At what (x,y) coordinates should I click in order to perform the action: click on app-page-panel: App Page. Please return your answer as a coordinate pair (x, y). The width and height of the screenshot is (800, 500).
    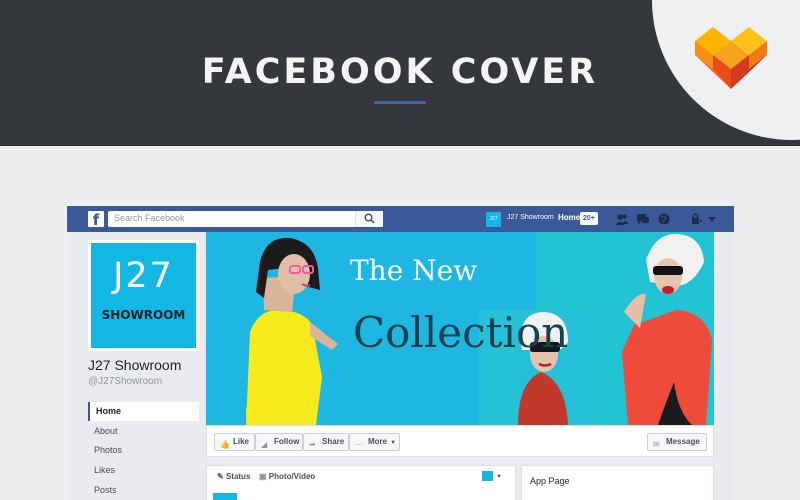
    Looking at the image, I should click on (617, 482).